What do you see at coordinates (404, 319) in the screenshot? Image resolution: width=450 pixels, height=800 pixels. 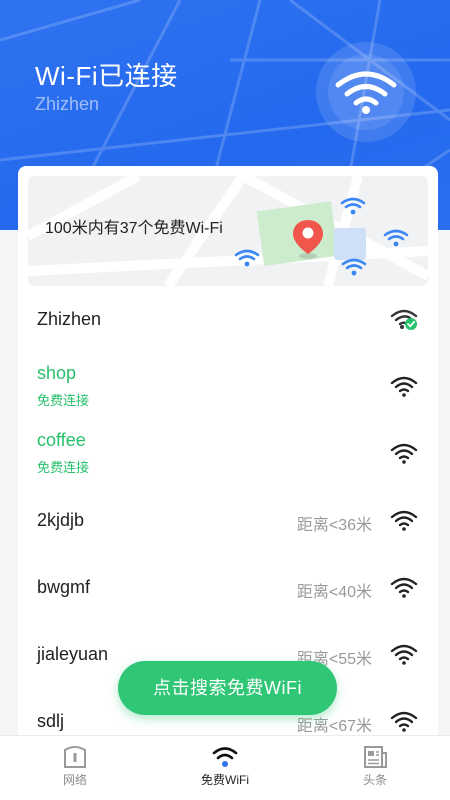 I see `wifi-connected-icon` at bounding box center [404, 319].